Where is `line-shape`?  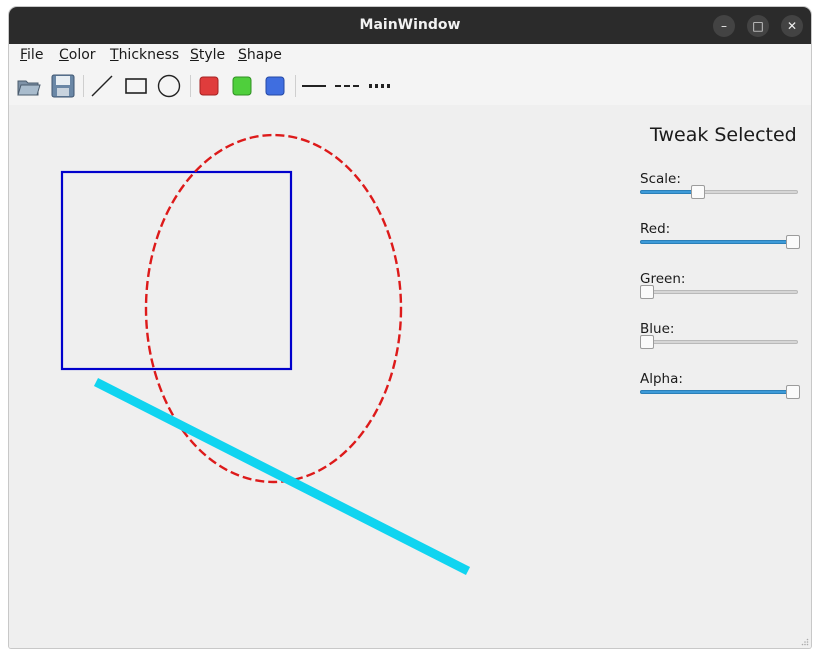
line-shape is located at coordinates (282, 476).